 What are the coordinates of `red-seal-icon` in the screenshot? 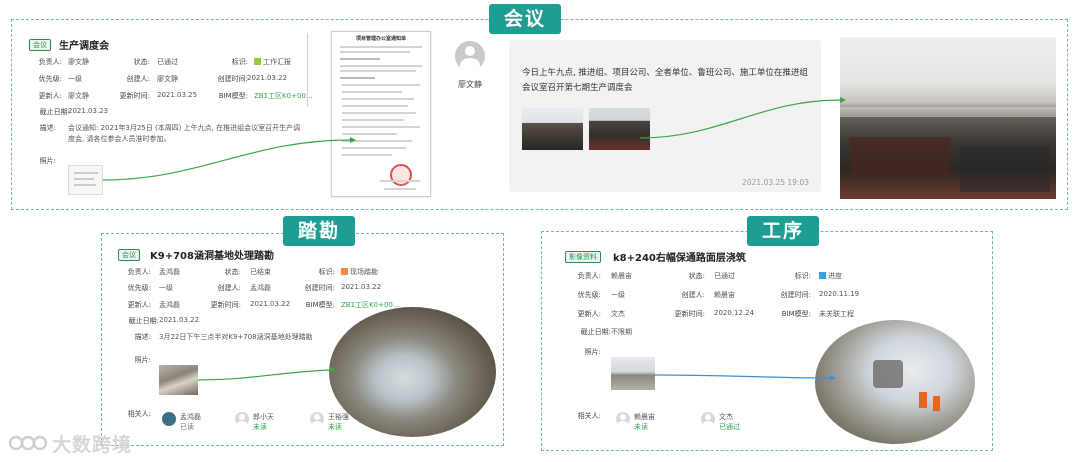 It's located at (401, 175).